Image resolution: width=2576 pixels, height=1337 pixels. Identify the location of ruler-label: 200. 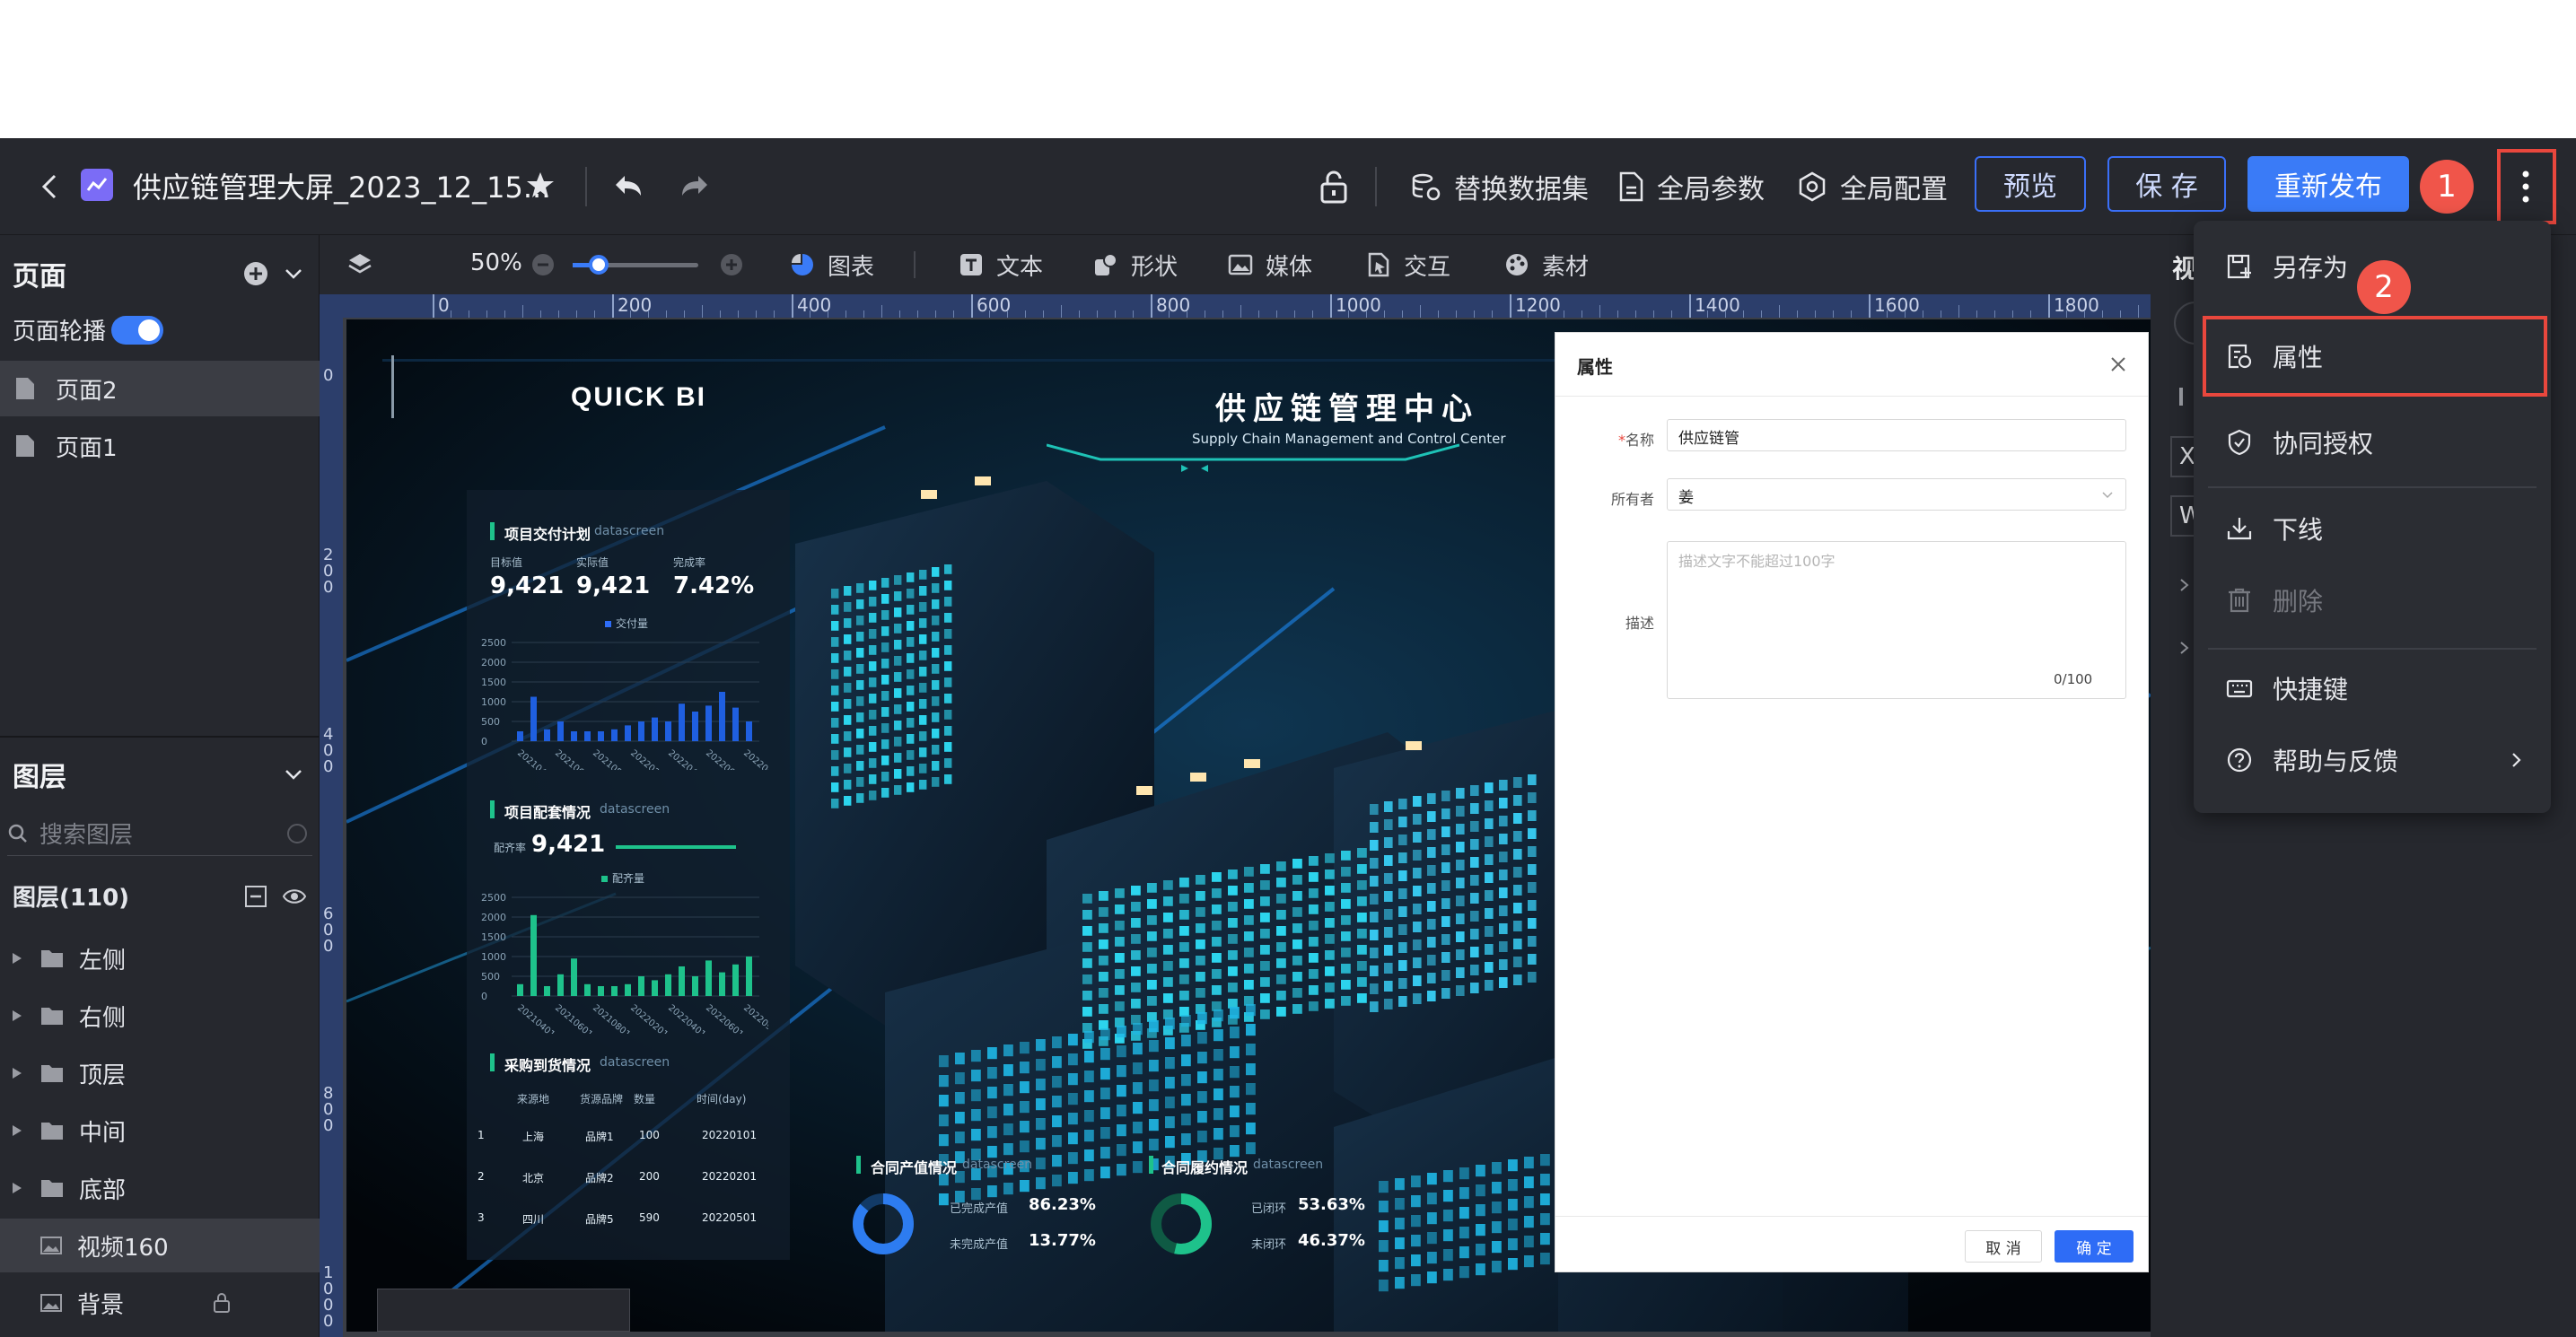
(328, 571).